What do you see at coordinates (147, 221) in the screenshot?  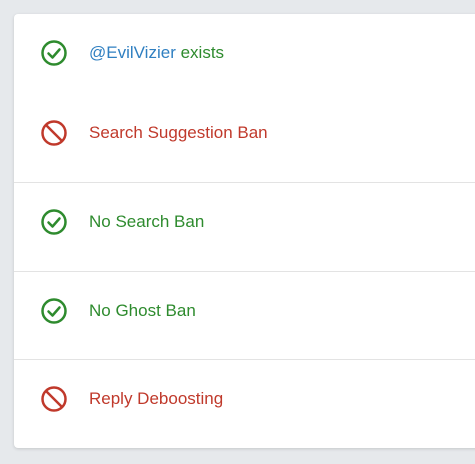 I see `check-label-search-ban: No Search Ban` at bounding box center [147, 221].